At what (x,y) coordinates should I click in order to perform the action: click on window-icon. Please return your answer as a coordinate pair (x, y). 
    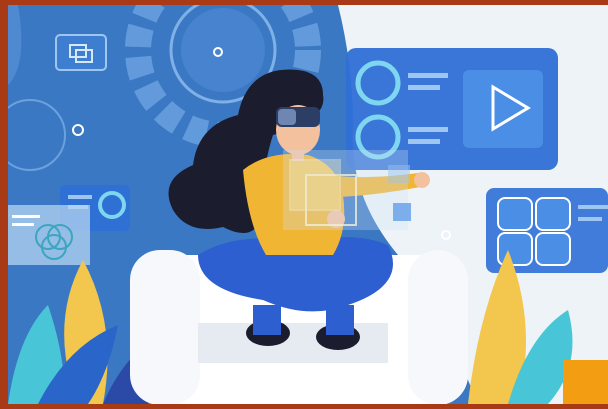
    Looking at the image, I should click on (81, 52).